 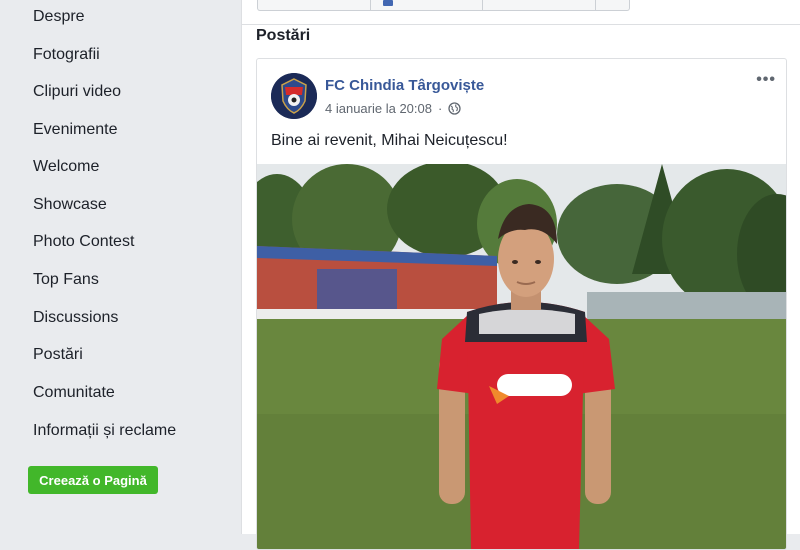 I want to click on sidebar-item-top-fans: Top Fans, so click(x=66, y=280).